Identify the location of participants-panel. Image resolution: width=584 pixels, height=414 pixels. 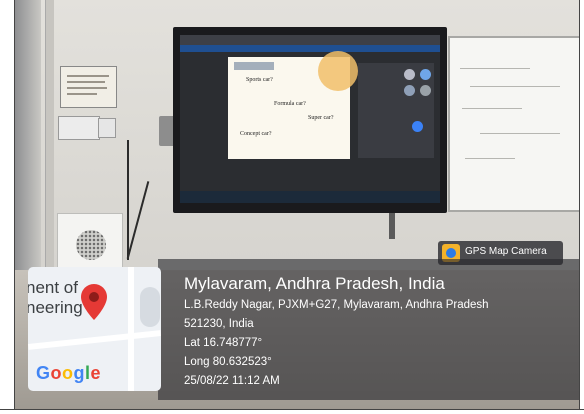
(396, 110).